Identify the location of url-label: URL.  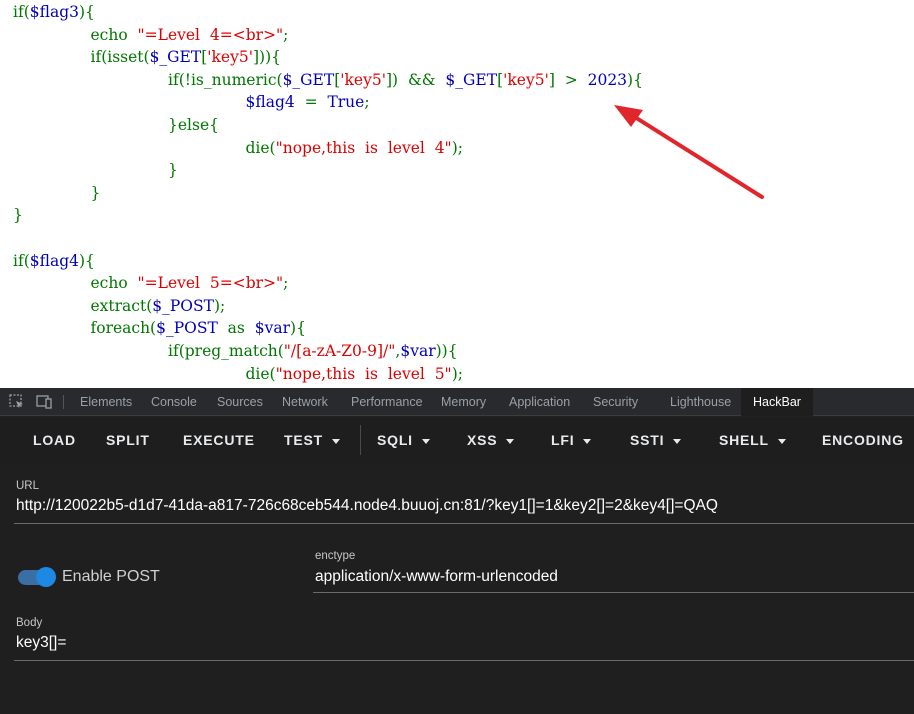
(28, 486).